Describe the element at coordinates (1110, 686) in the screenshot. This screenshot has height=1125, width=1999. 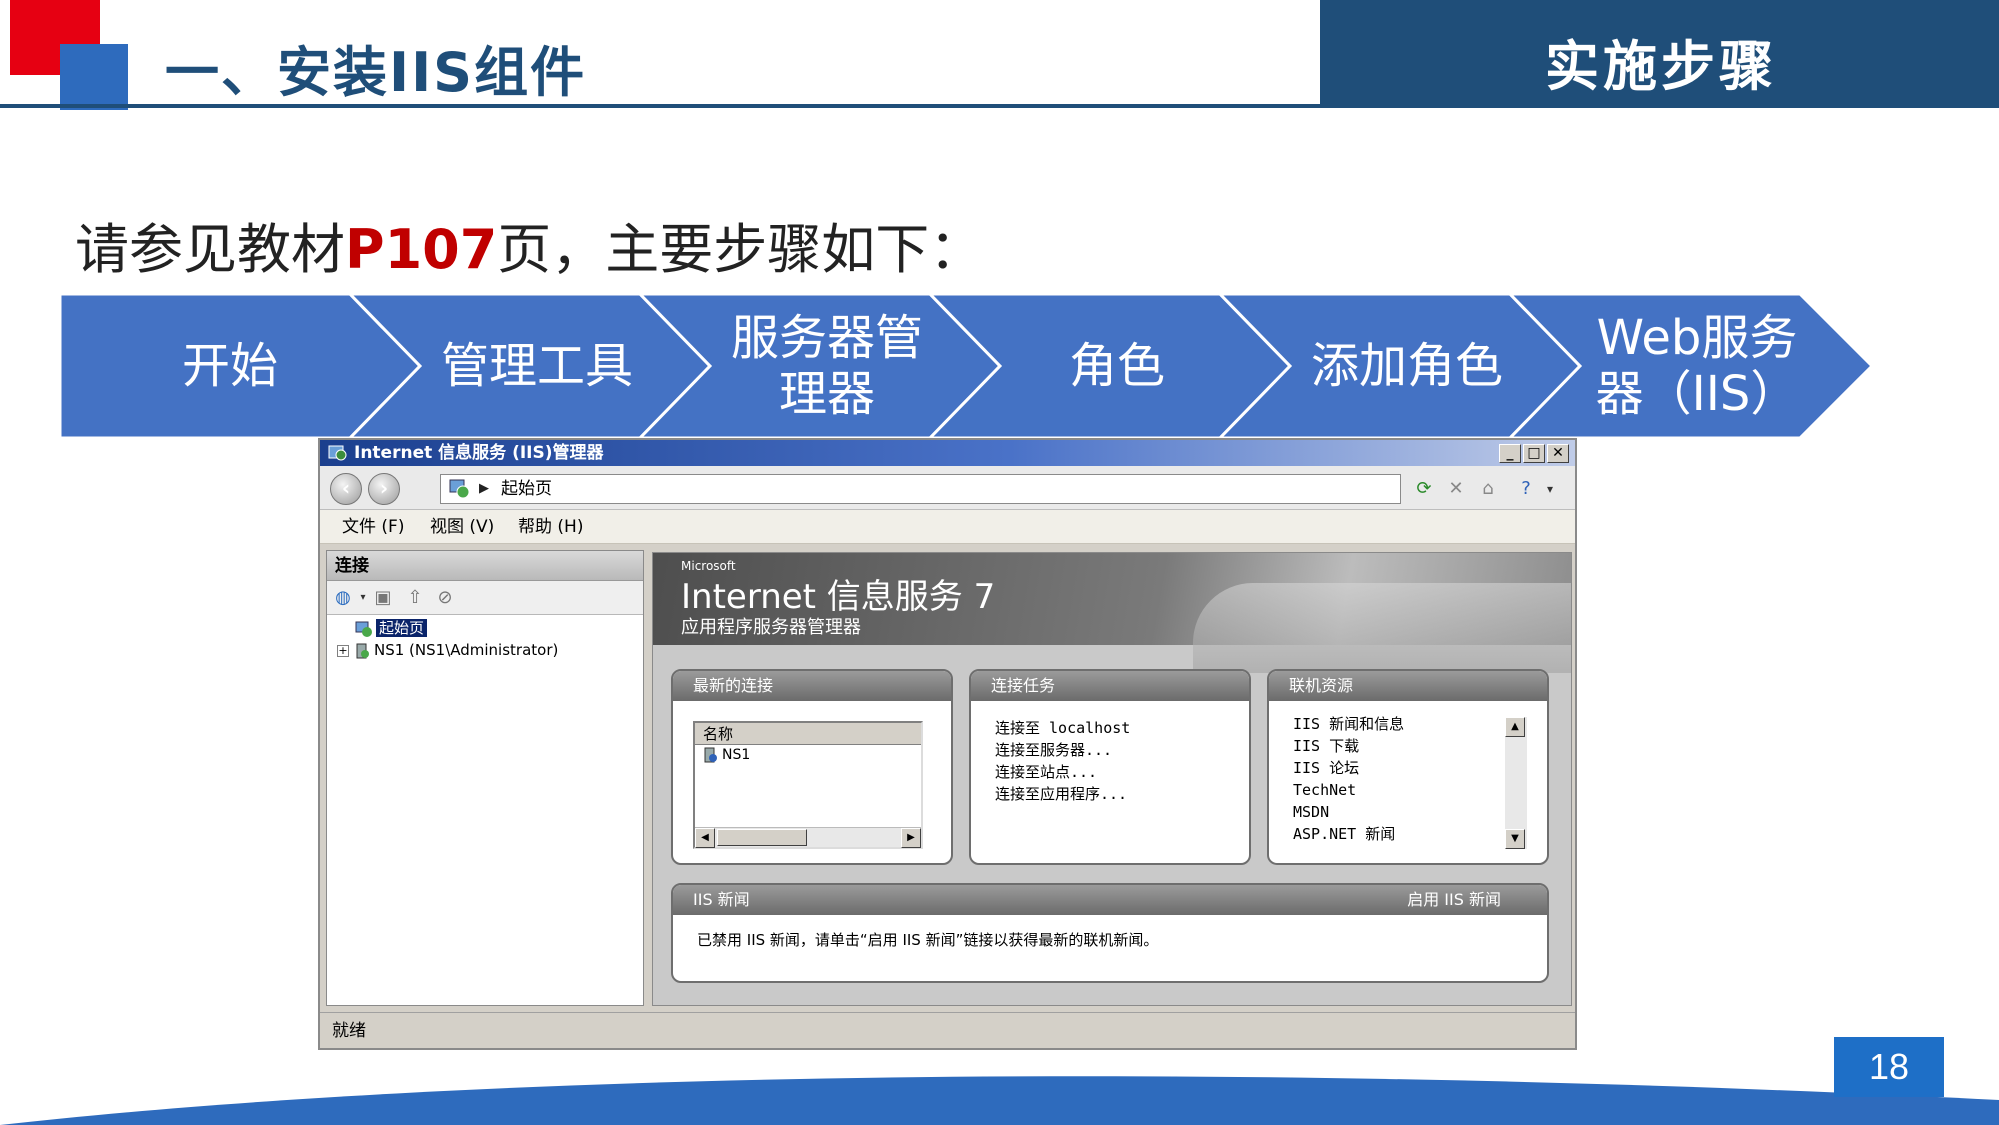
I see `connection-tasks-header: 连接任务` at that location.